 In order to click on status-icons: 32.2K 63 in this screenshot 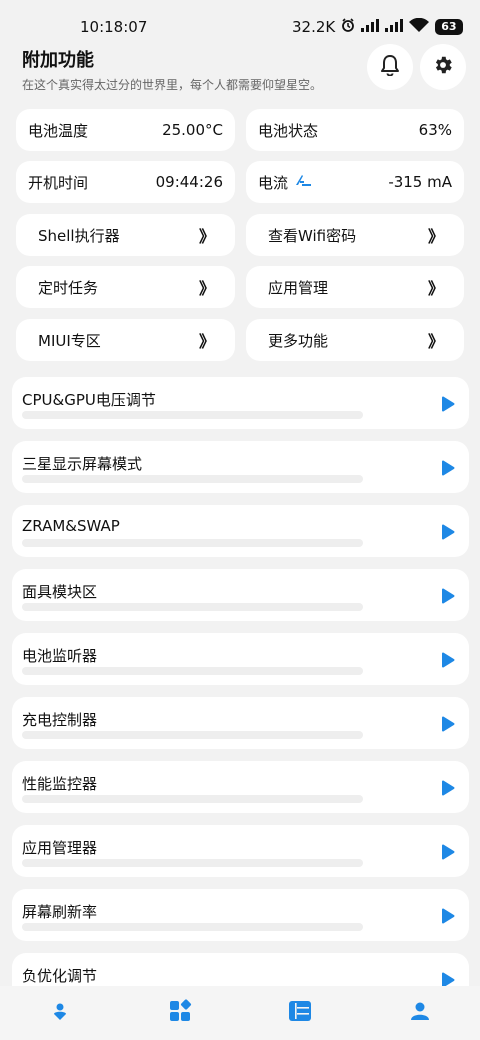, I will do `click(377, 26)`.